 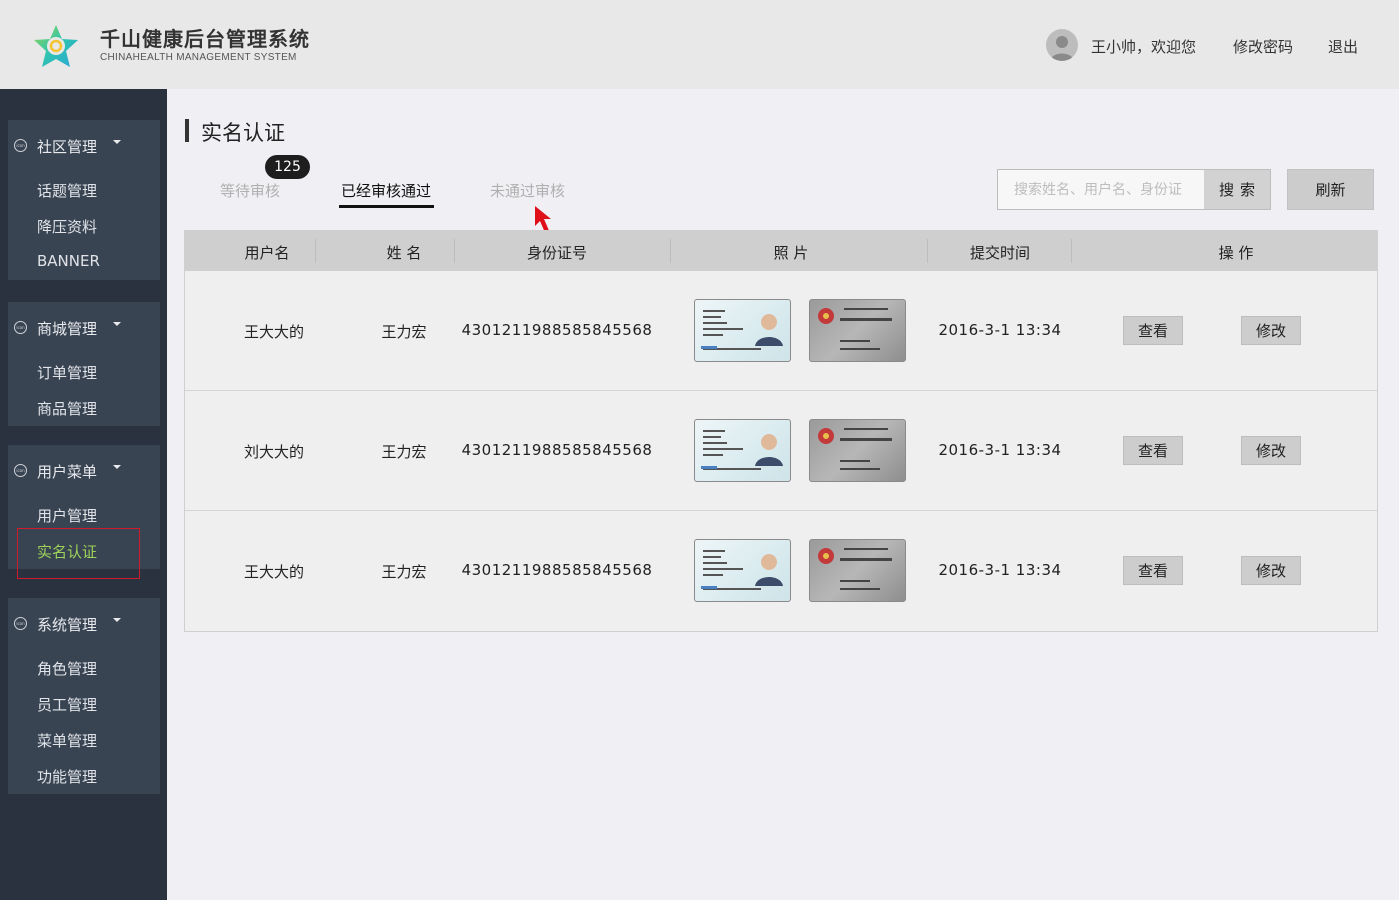 I want to click on sidebar-item-label: 角色管理, so click(x=67, y=669).